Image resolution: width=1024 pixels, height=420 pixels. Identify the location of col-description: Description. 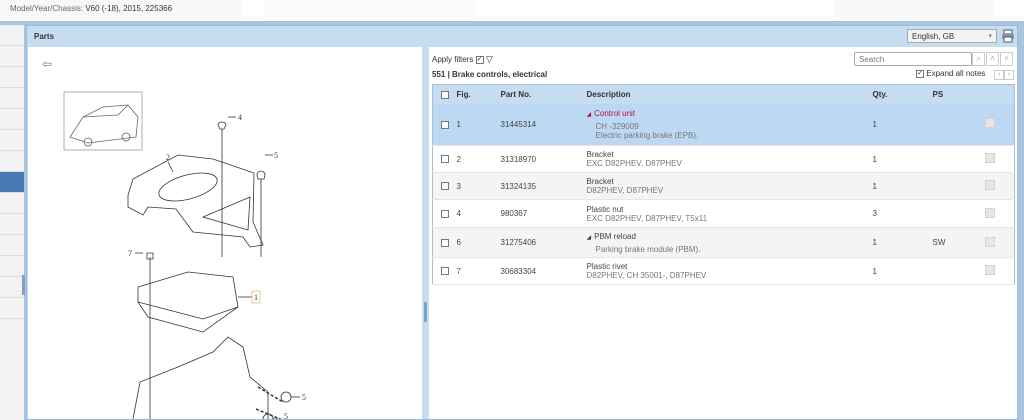
(729, 94).